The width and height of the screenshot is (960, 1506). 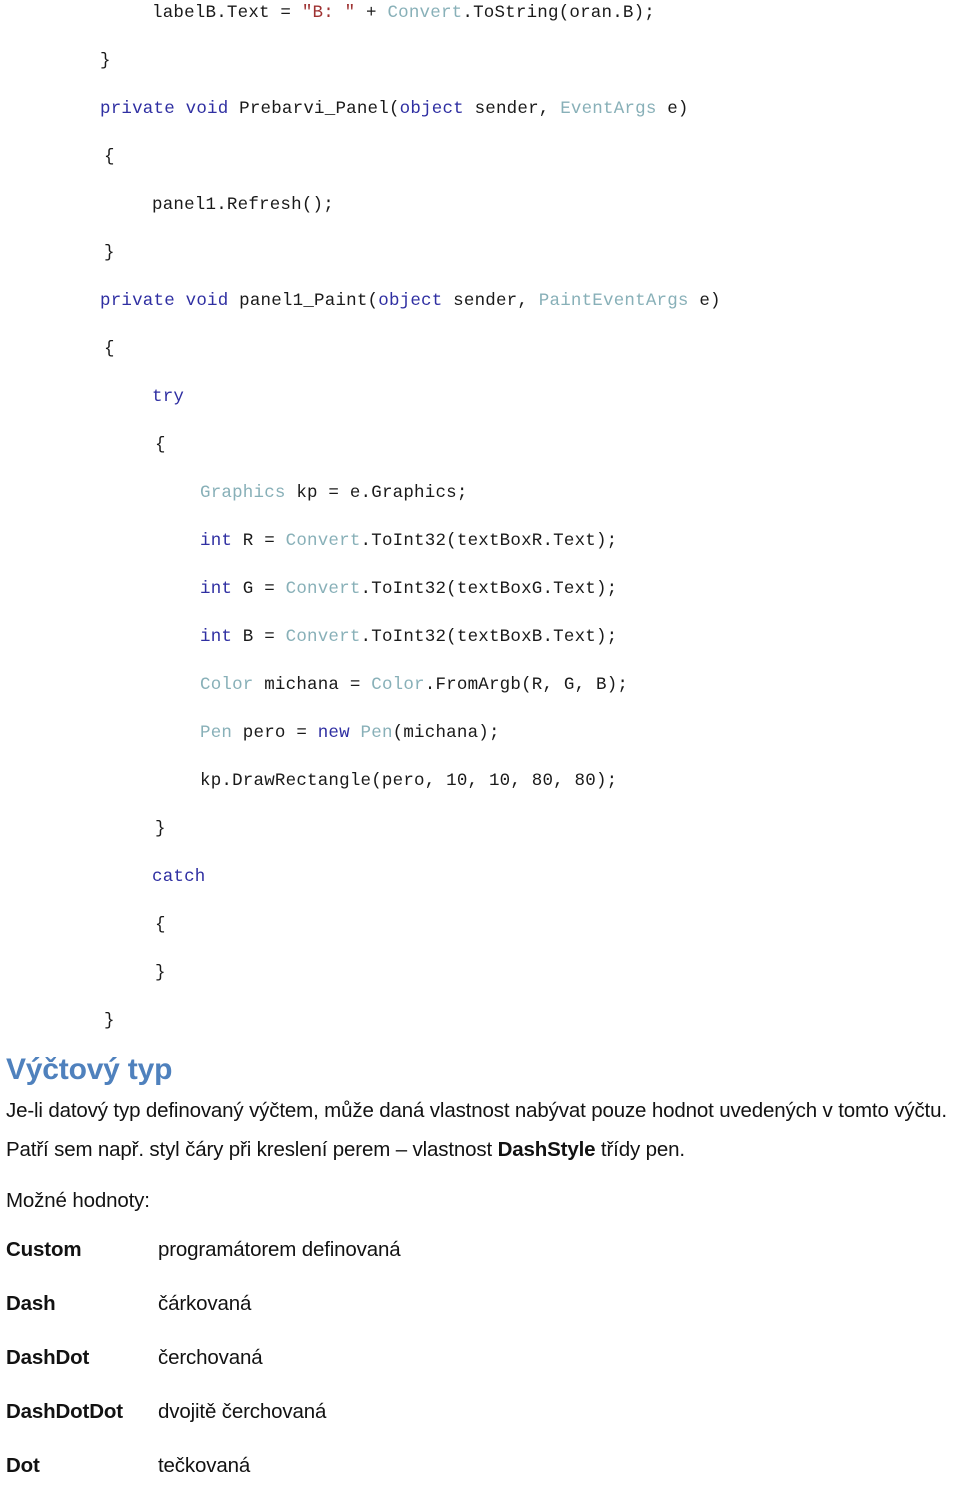 I want to click on dashstyle-value-description: dvojitě čerchovaná, so click(x=242, y=1411).